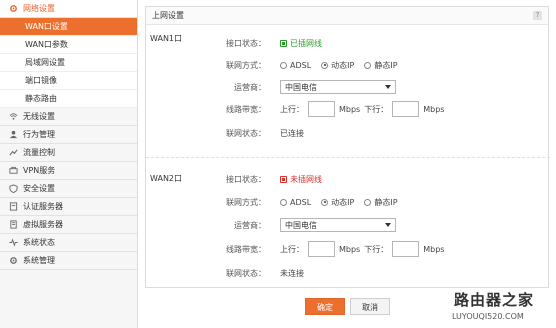 Image resolution: width=556 pixels, height=328 pixels. I want to click on sidebar-item-wan-params: WAN口参数, so click(68, 45).